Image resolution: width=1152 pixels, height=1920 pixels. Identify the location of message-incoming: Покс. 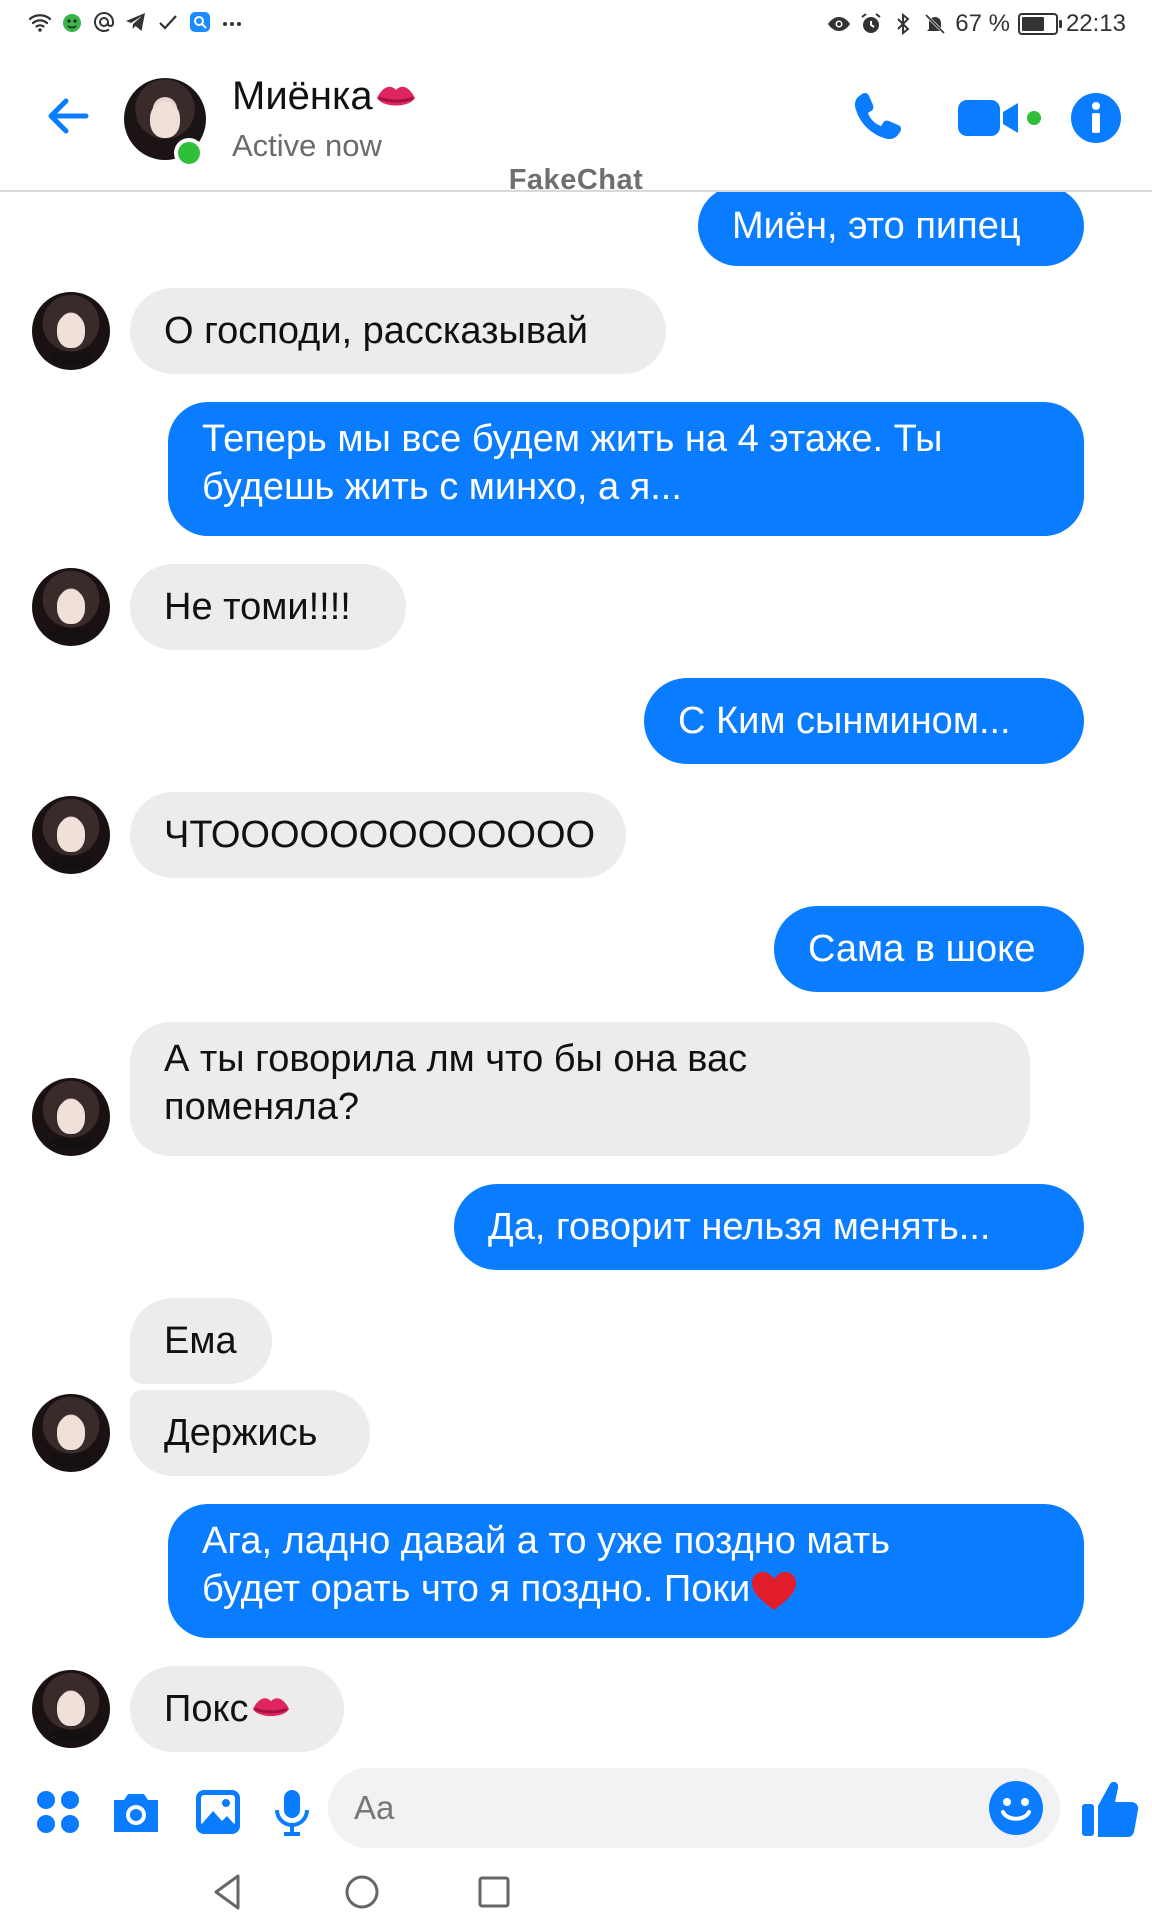
(237, 1709).